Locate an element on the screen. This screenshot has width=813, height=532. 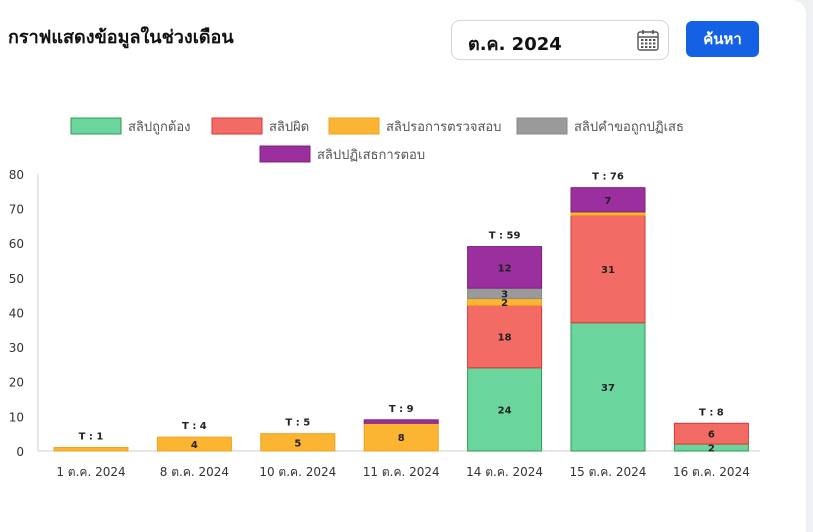
x-tick-label: 8 ต.ค. 2024 is located at coordinates (194, 472).